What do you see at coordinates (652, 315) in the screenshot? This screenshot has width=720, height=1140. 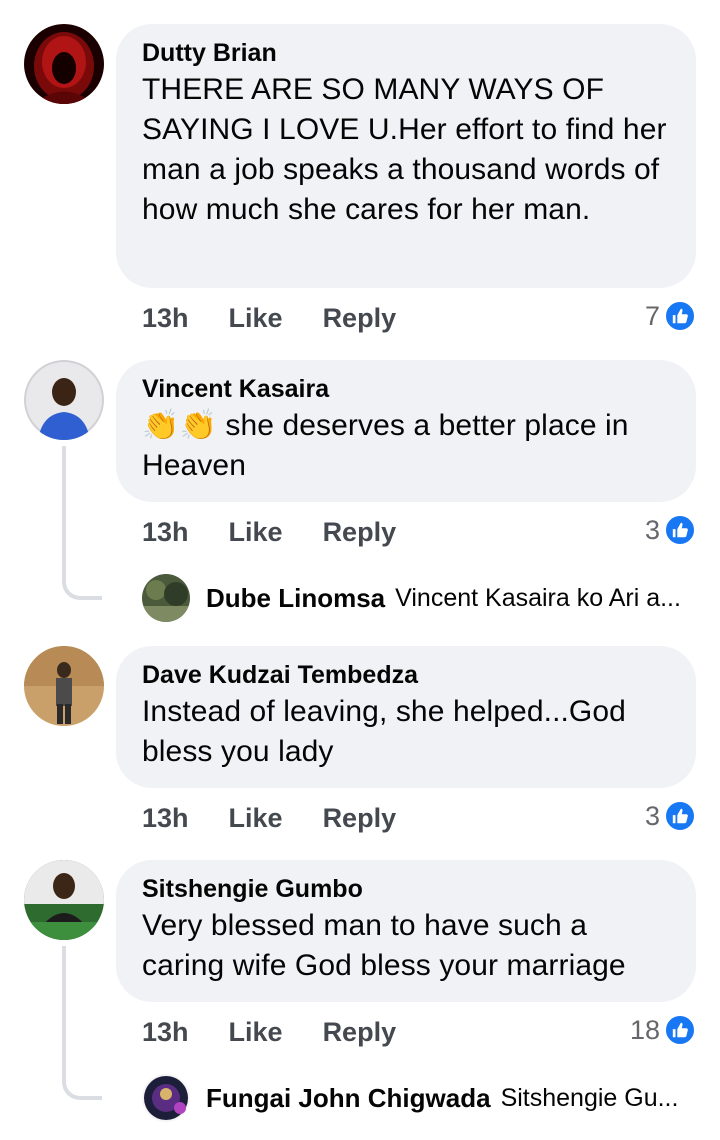 I see `like-count: 7` at bounding box center [652, 315].